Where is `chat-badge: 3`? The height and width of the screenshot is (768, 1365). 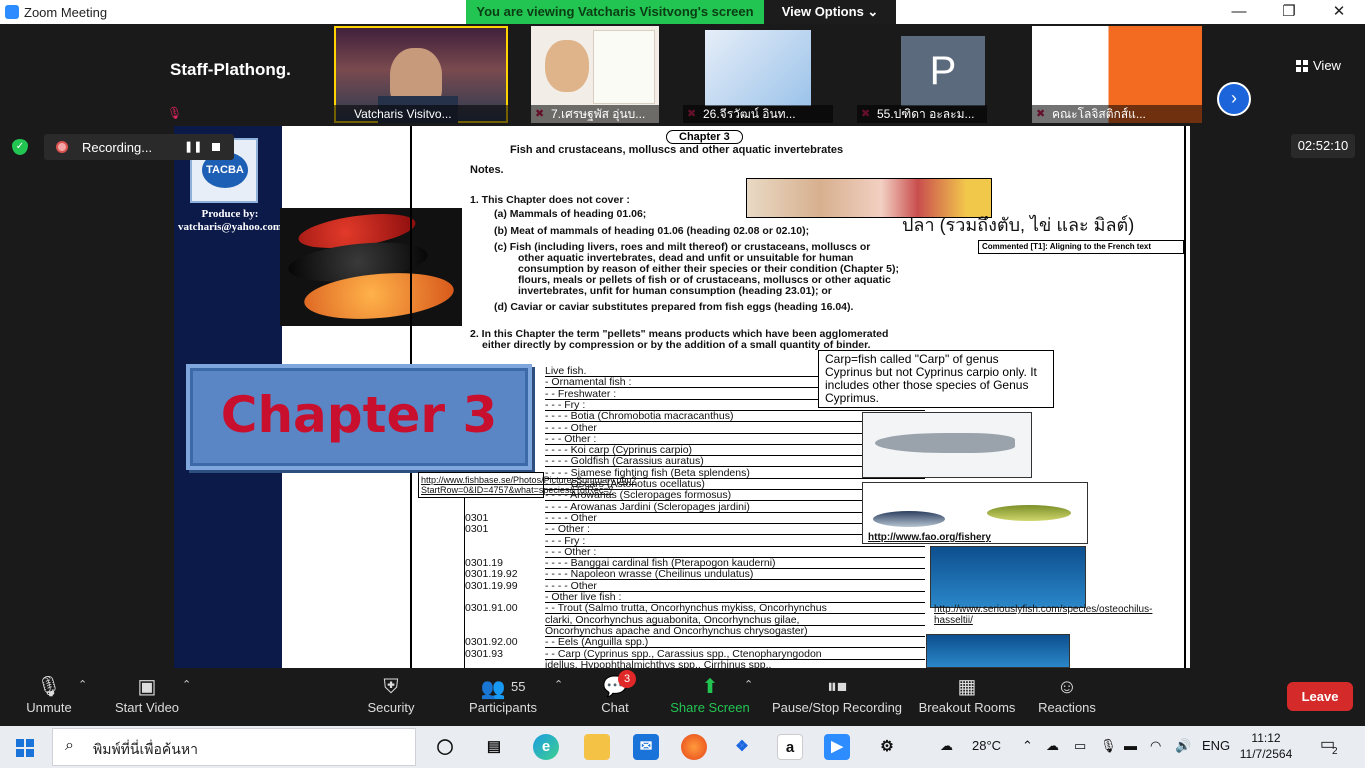 chat-badge: 3 is located at coordinates (627, 679).